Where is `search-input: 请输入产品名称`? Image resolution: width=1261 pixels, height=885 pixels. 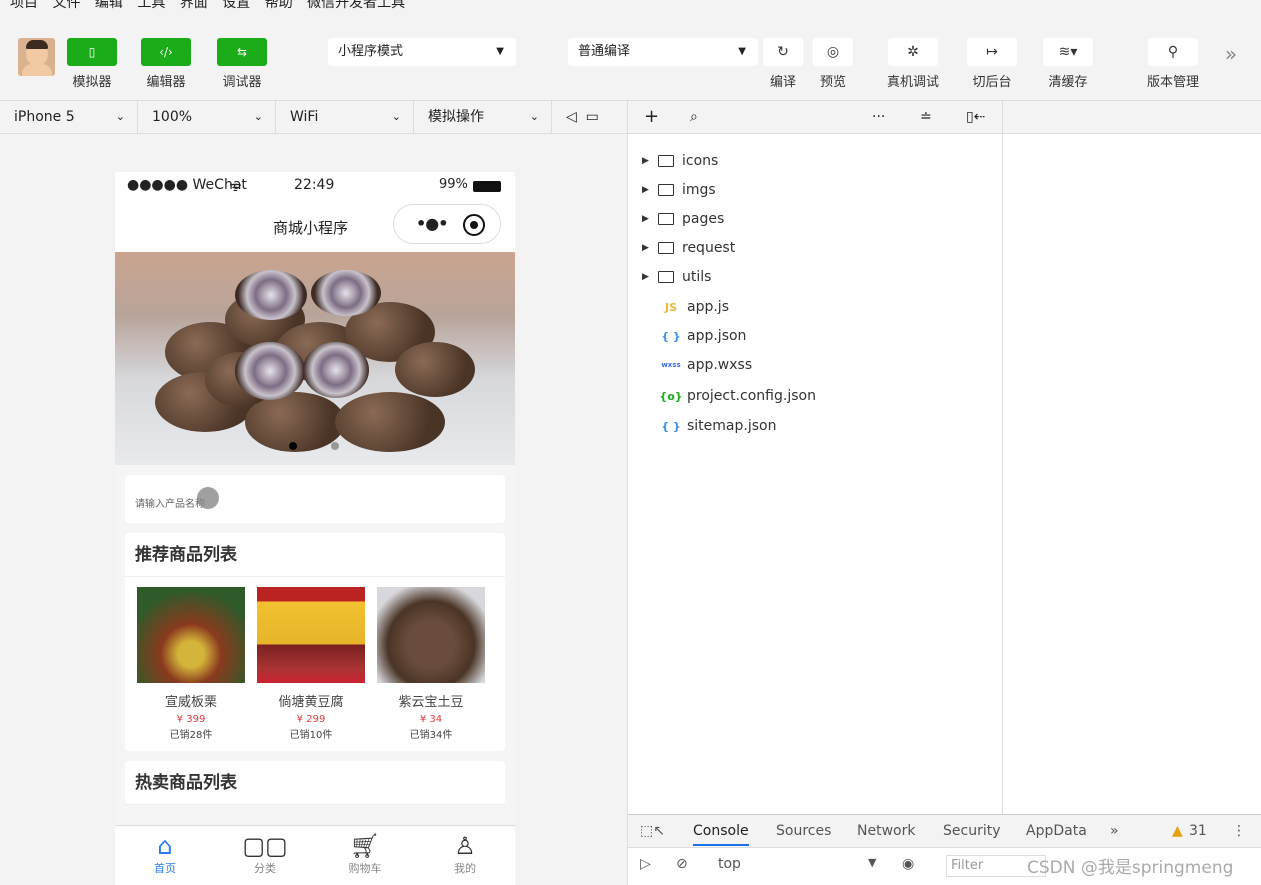 search-input: 请输入产品名称 is located at coordinates (315, 499).